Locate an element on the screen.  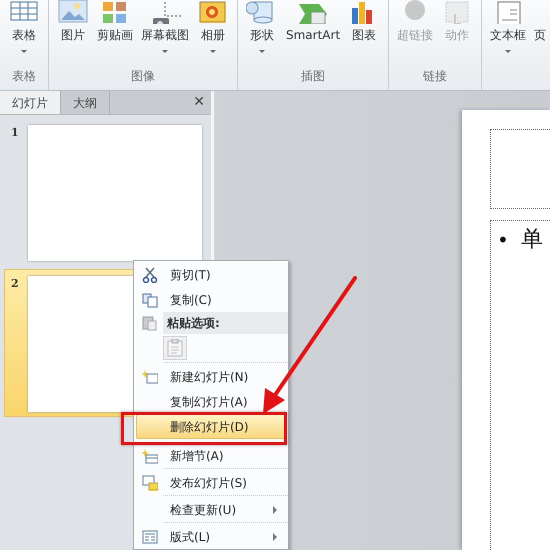
group-label: 链接 is located at coordinates (435, 76).